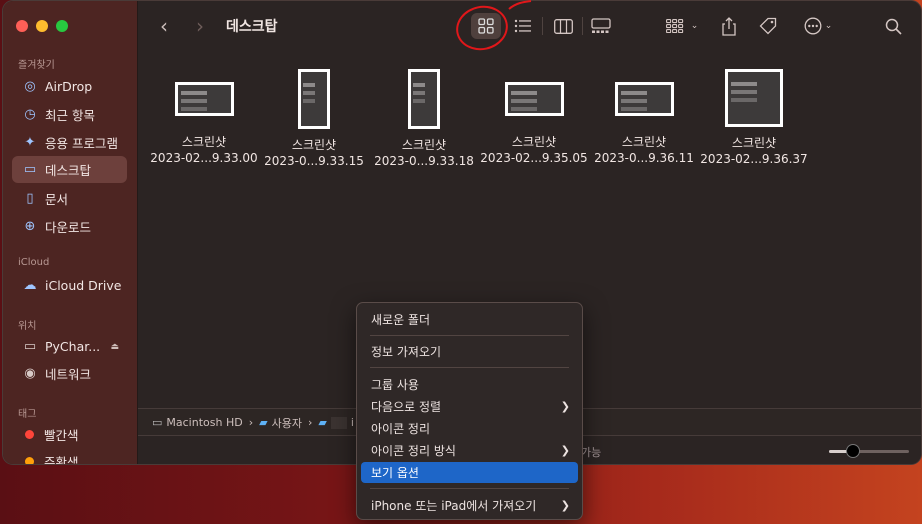 The image size is (922, 524). I want to click on sidebar-item-network: ◉ 네트워크, so click(69, 373).